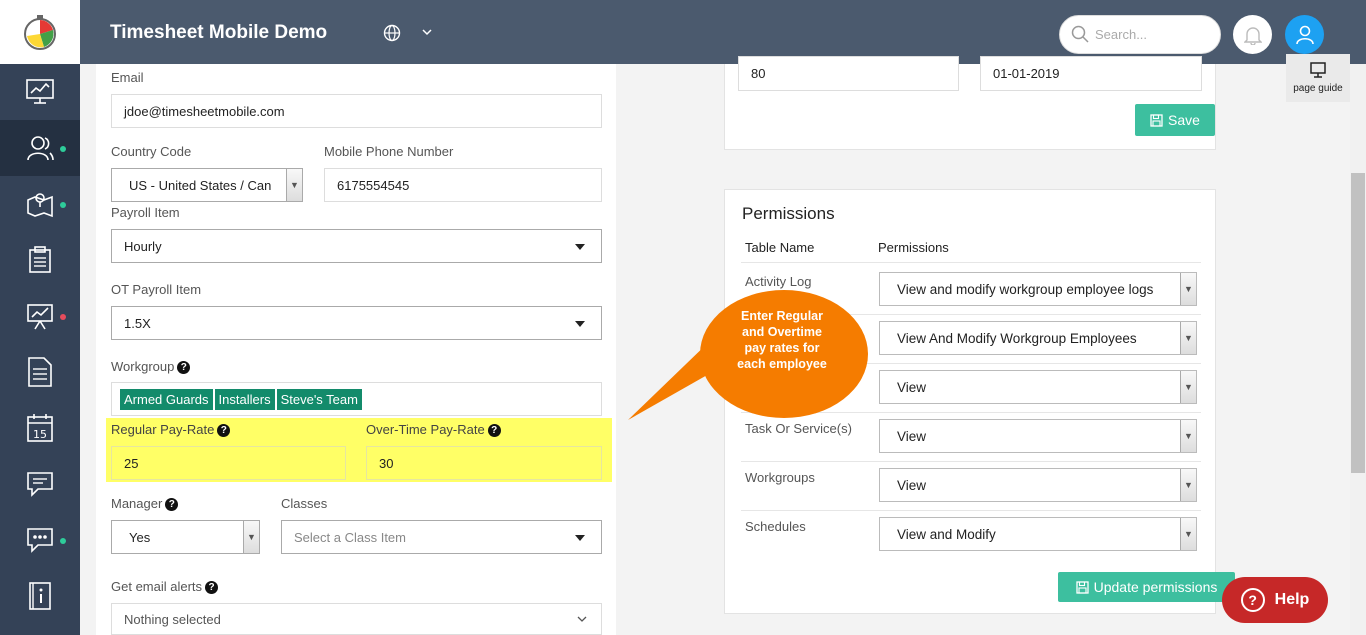 The height and width of the screenshot is (635, 1366). I want to click on email-value: jdoe@timesheetmobile.com, so click(204, 111).